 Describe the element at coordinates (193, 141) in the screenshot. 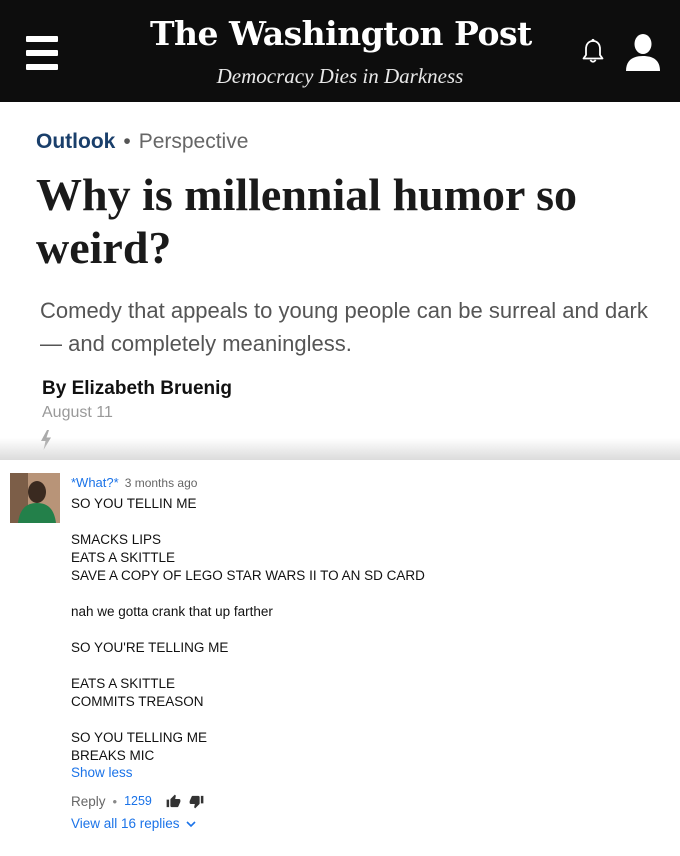

I see `article-type-label: Perspective` at that location.